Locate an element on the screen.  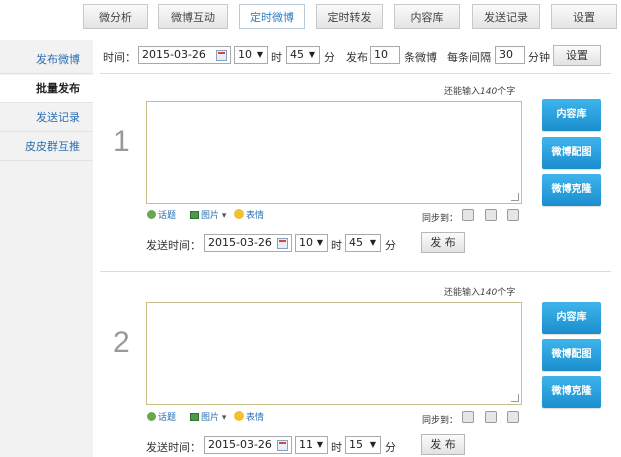
start-minute-select: 45 ▼ is located at coordinates (303, 55).